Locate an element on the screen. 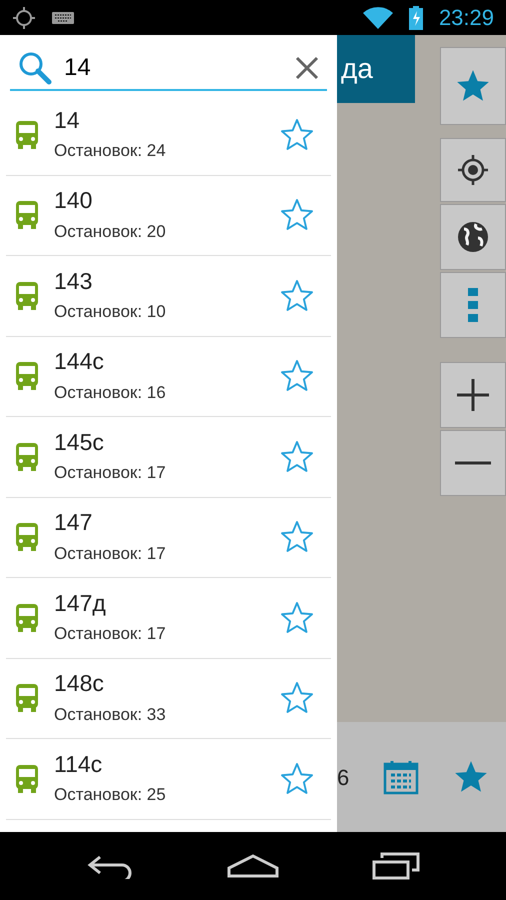  battery-icon is located at coordinates (415, 18).